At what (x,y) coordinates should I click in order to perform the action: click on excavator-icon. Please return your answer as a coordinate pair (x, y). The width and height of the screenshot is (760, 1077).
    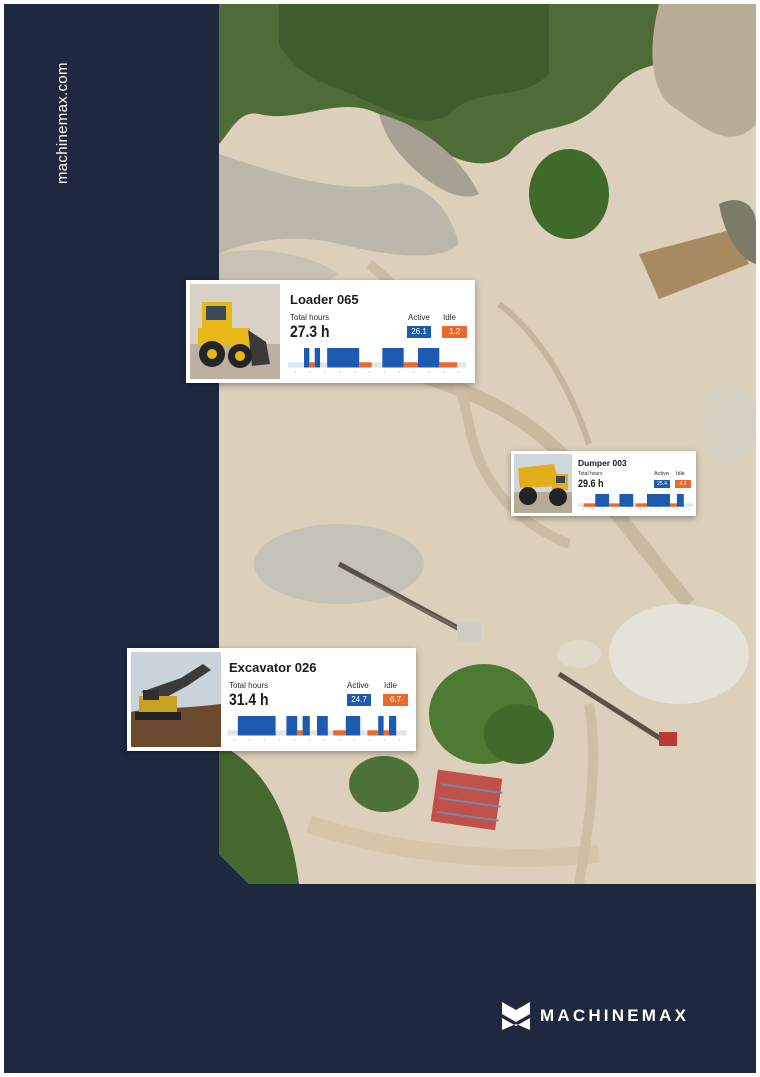
    Looking at the image, I should click on (176, 699).